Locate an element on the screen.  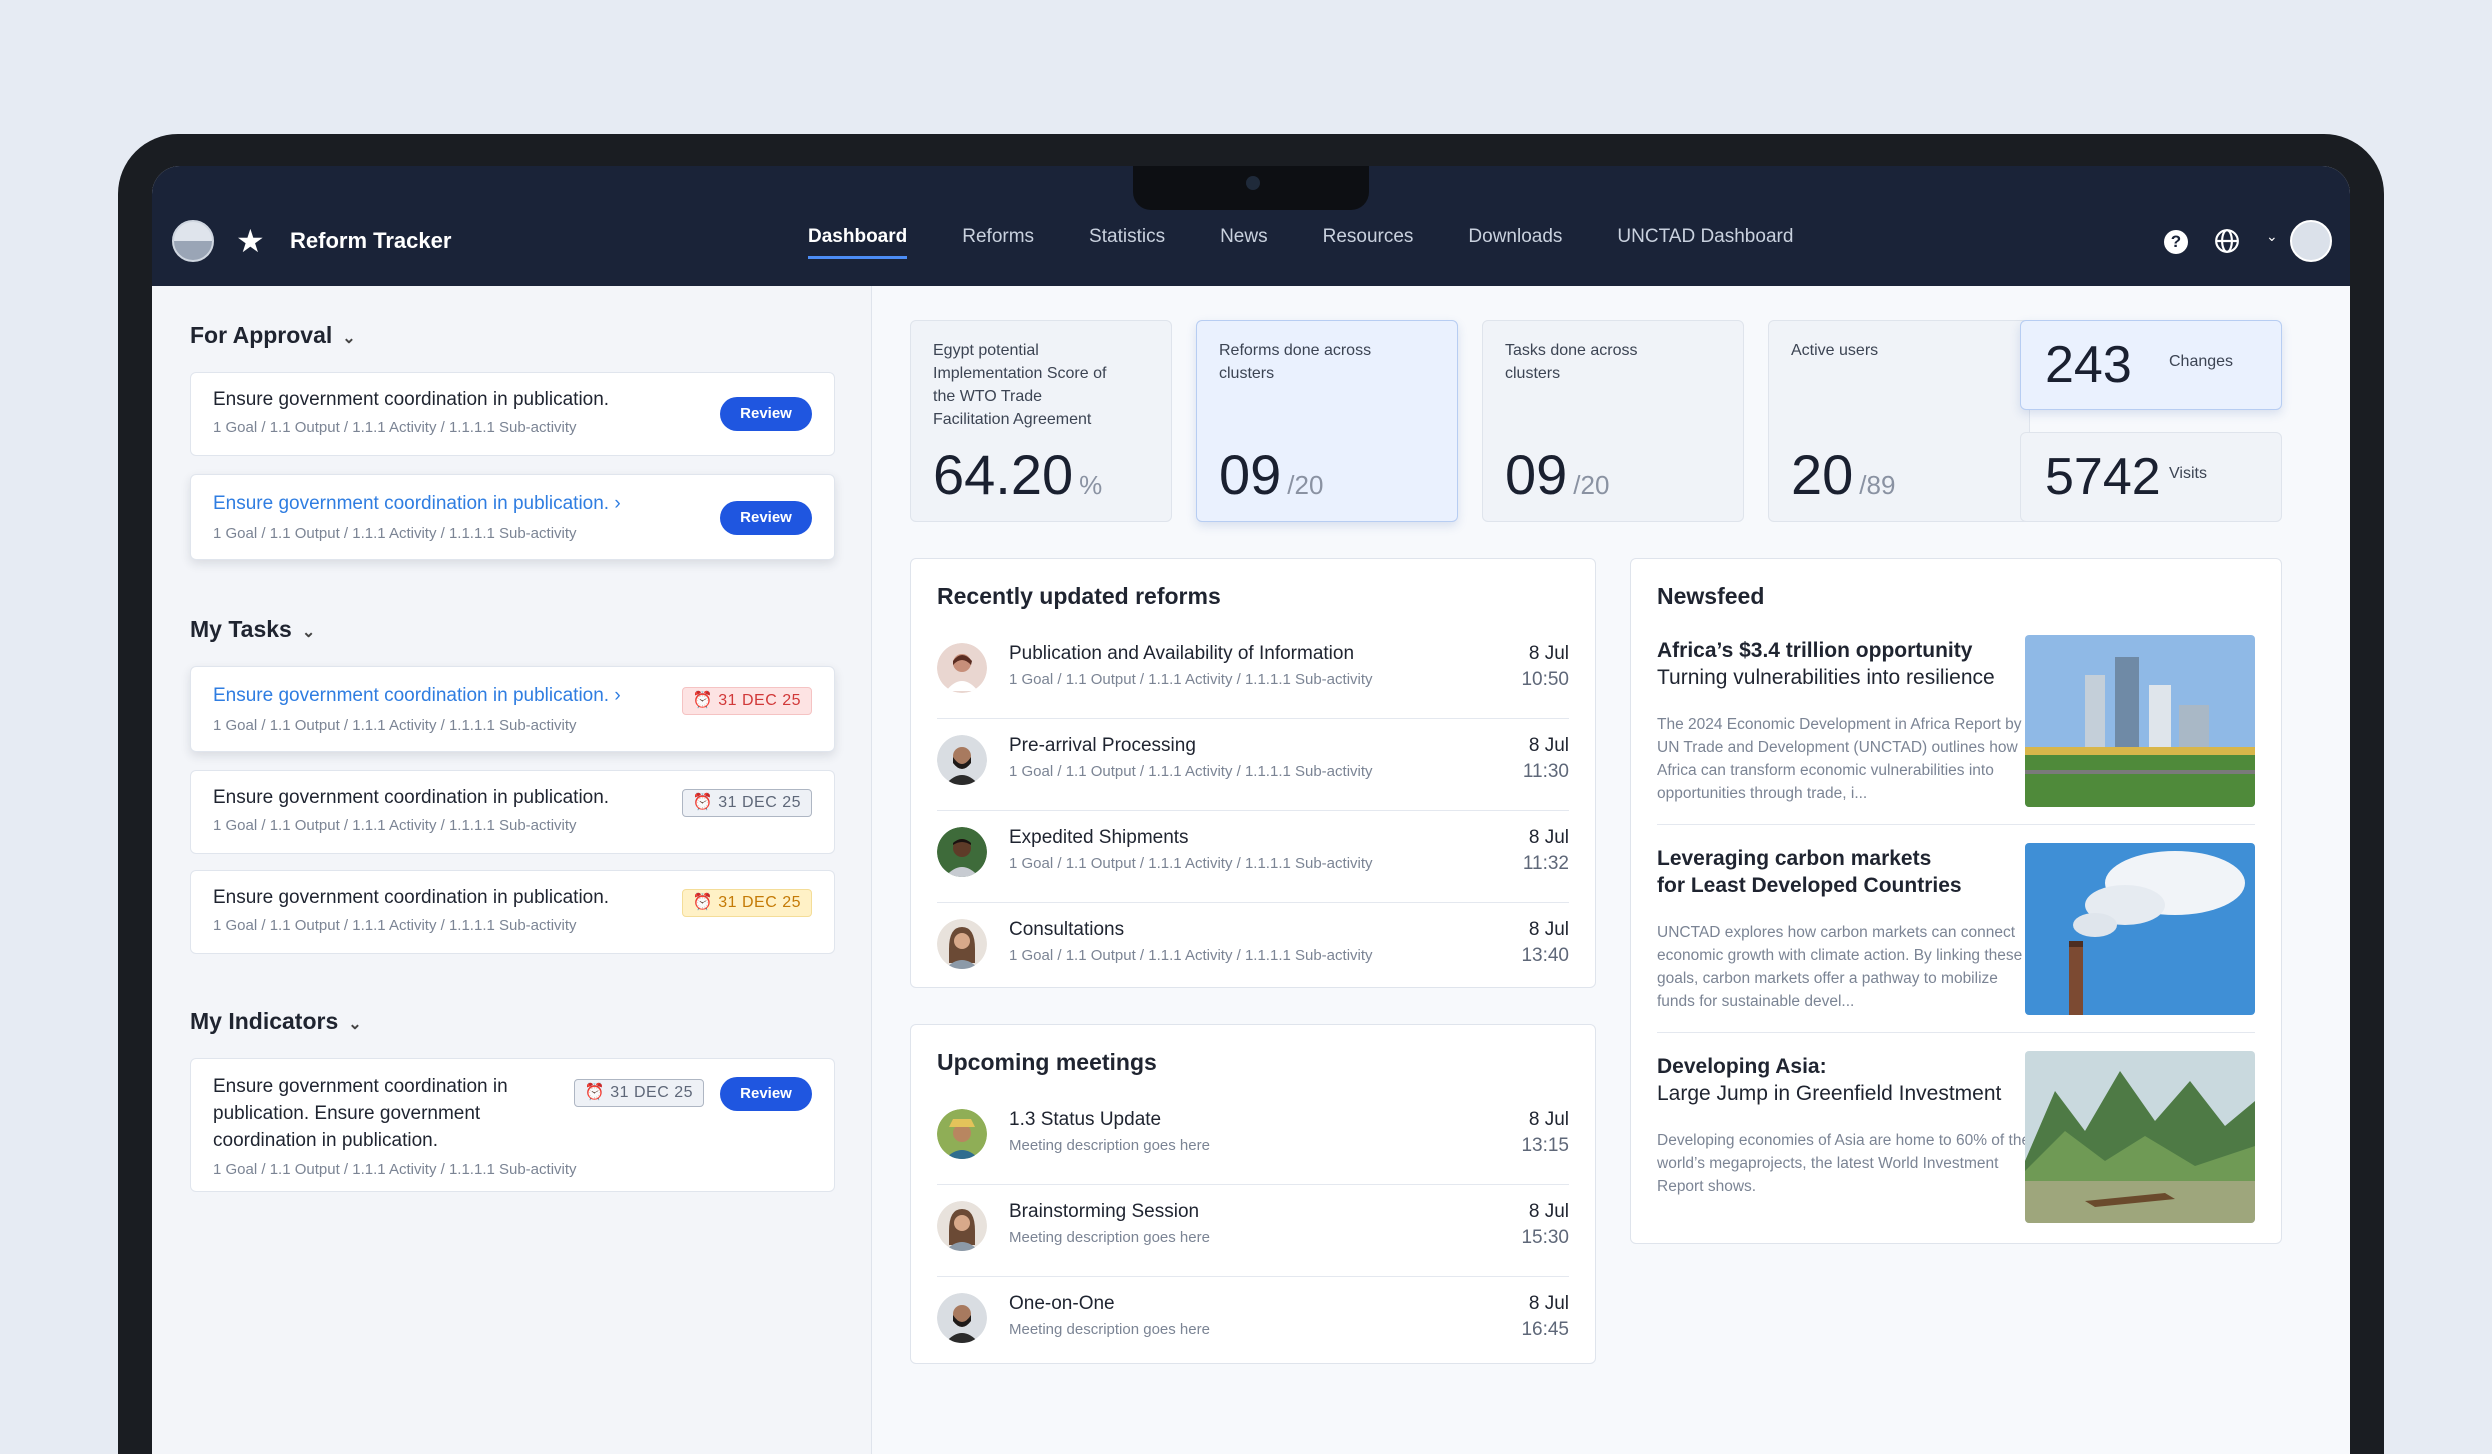
news-headline-main: Developing Asia: is located at coordinates (1742, 1066).